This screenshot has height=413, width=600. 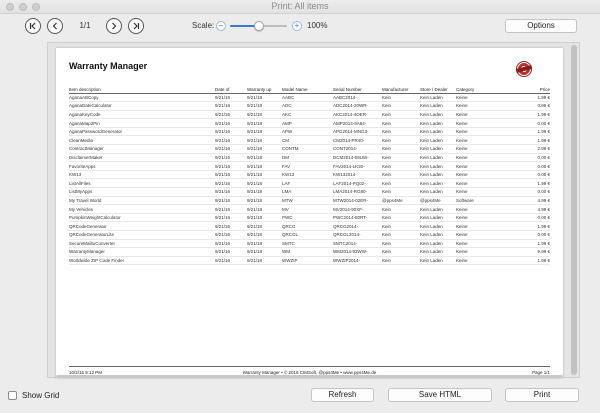 I want to click on horizontal-scrollbar, so click(x=309, y=376).